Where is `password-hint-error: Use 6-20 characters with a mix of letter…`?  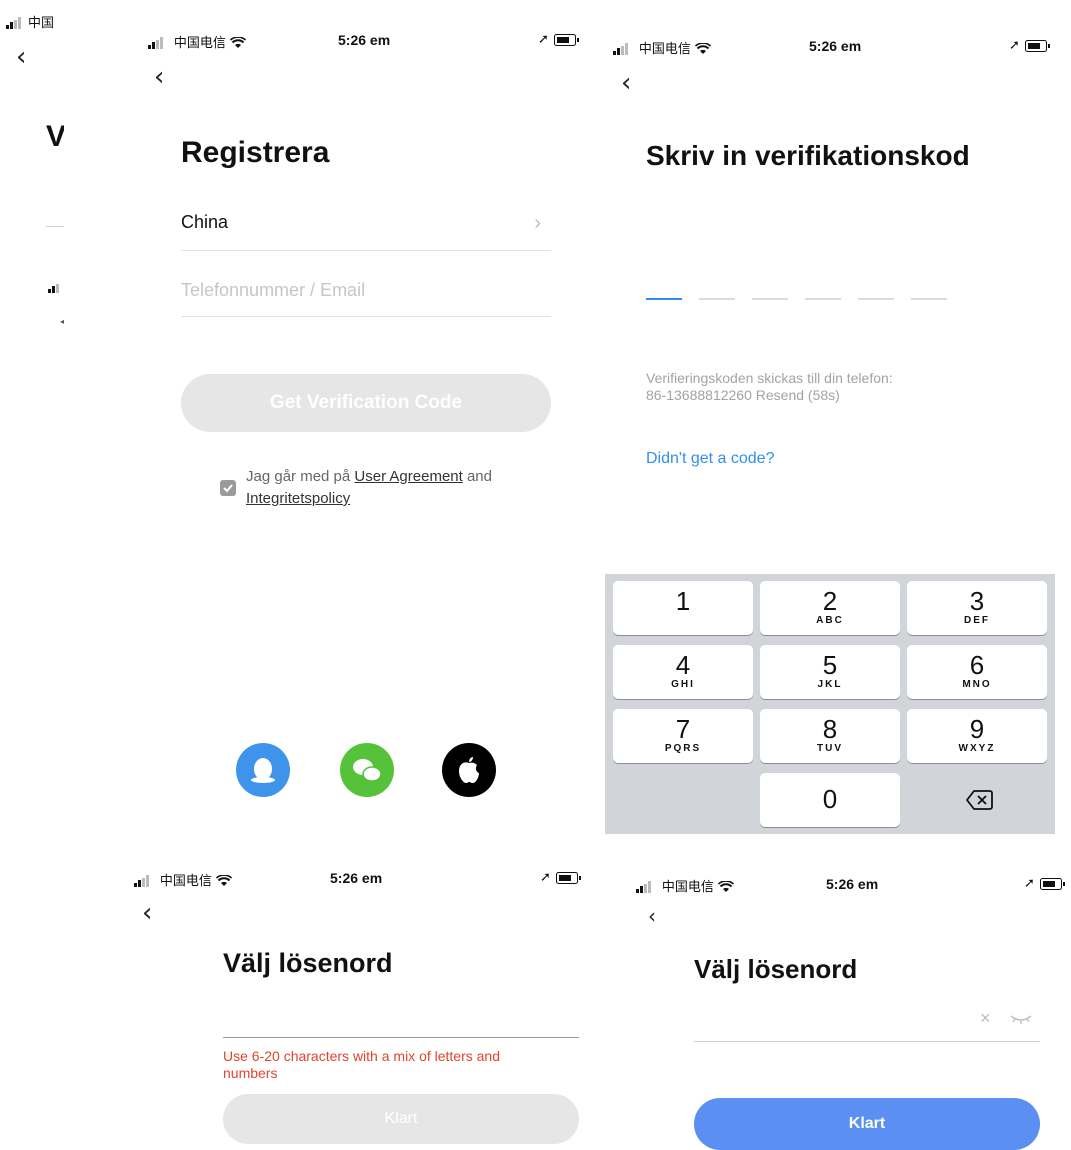
password-hint-error: Use 6-20 characters with a mix of letter… is located at coordinates (362, 1064).